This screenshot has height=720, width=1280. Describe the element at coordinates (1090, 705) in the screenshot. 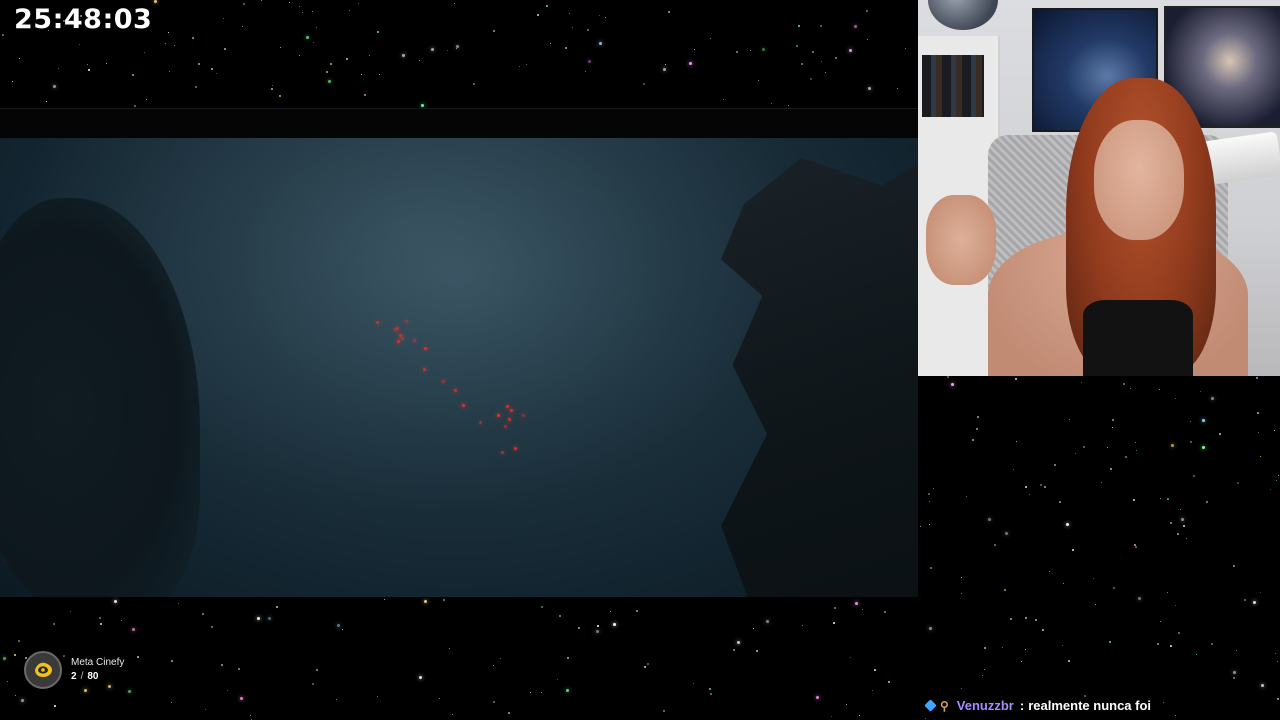

I see `chat-text: realmente nunca foi` at that location.